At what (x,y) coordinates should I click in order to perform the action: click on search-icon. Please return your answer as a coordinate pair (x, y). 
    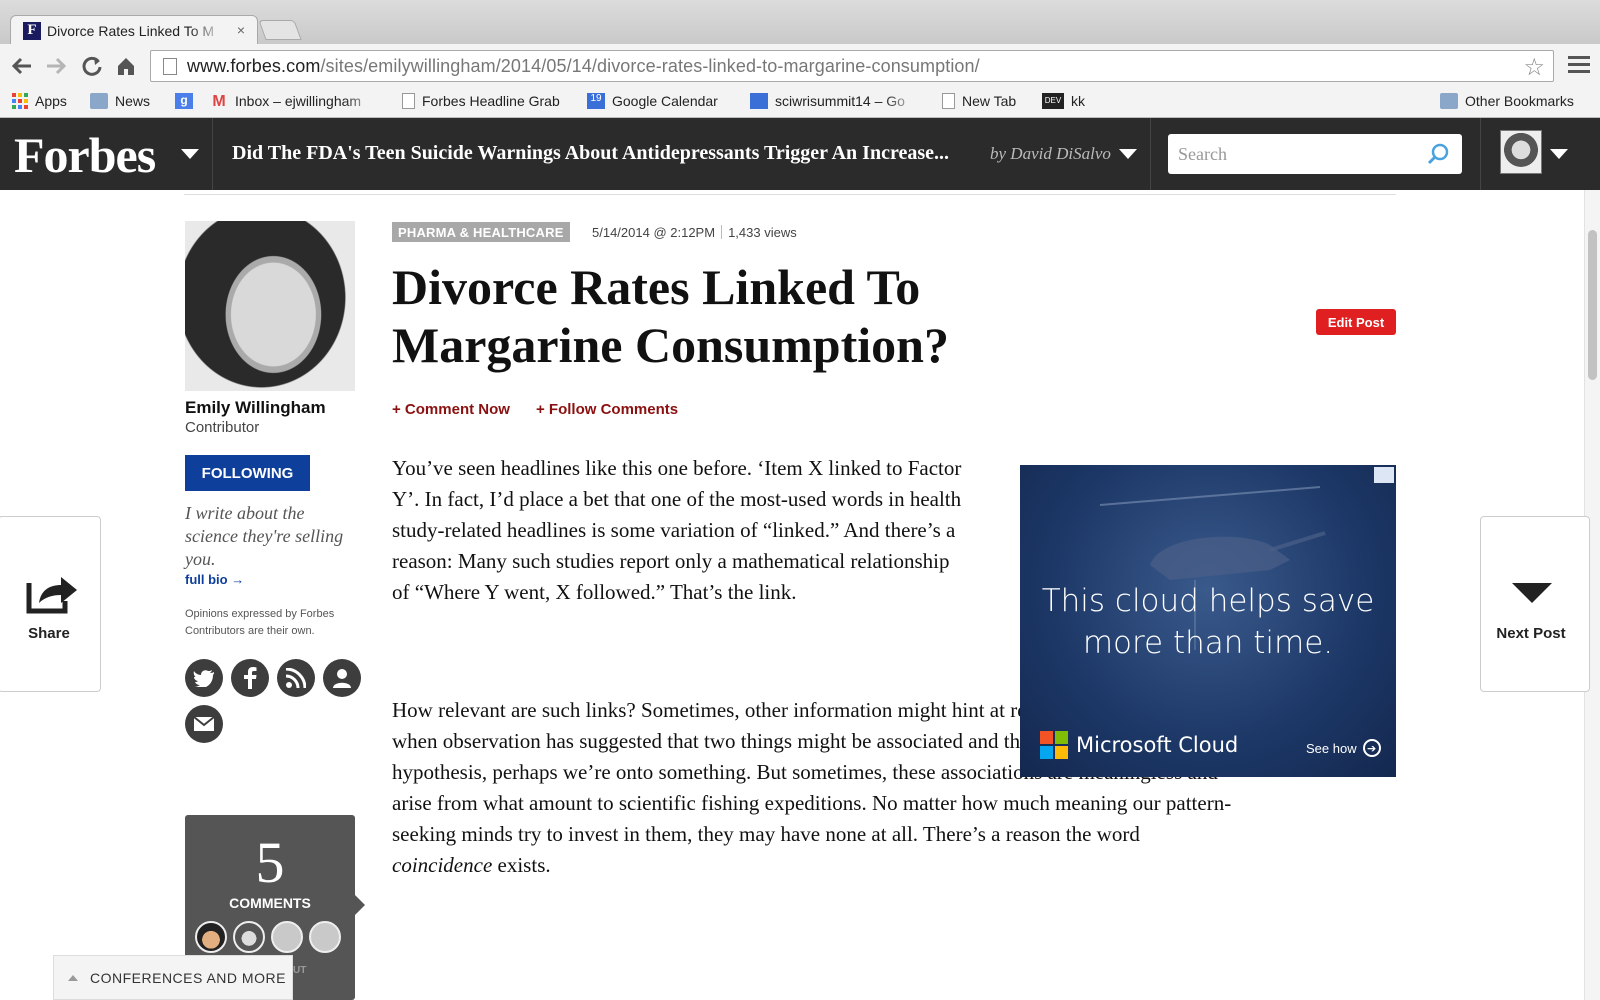
    Looking at the image, I should click on (1438, 154).